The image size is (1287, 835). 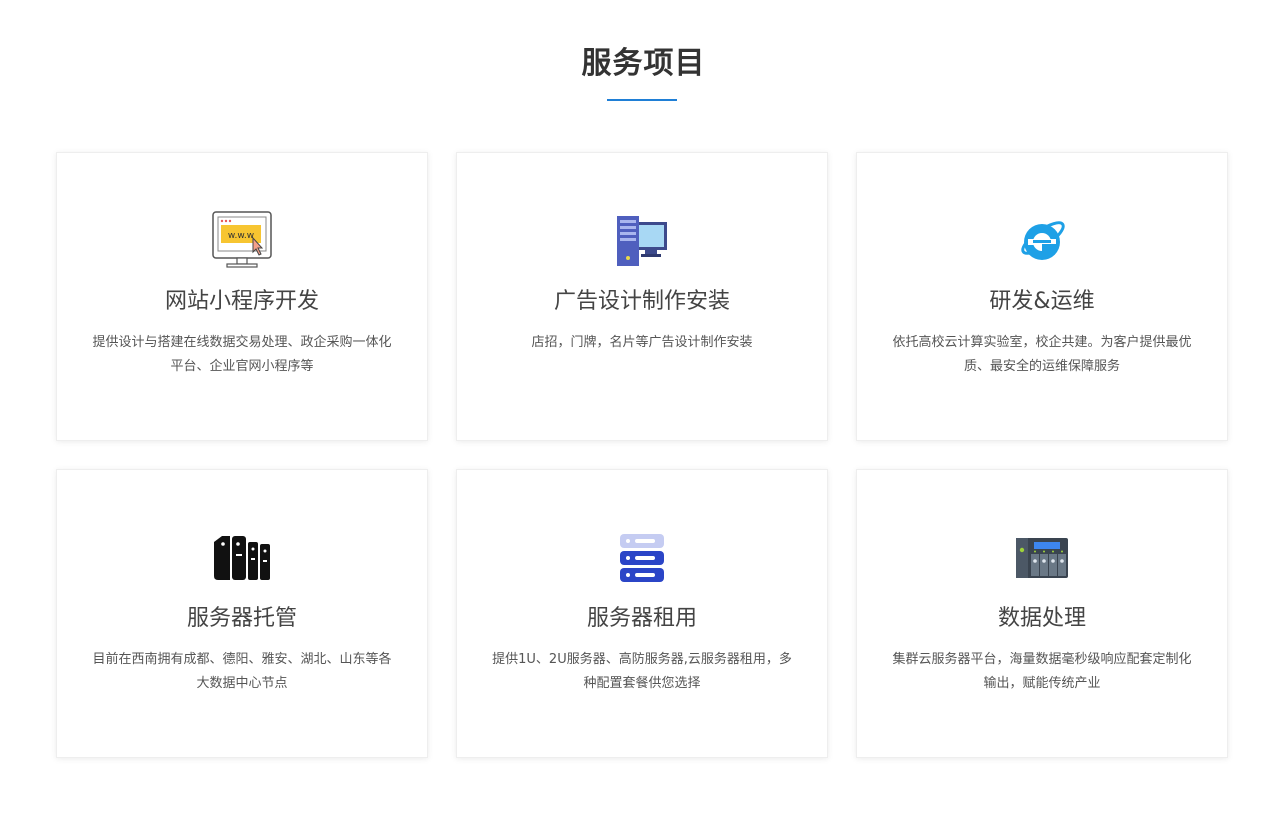 What do you see at coordinates (241, 236) in the screenshot?
I see `svg-text: w.w.w` at bounding box center [241, 236].